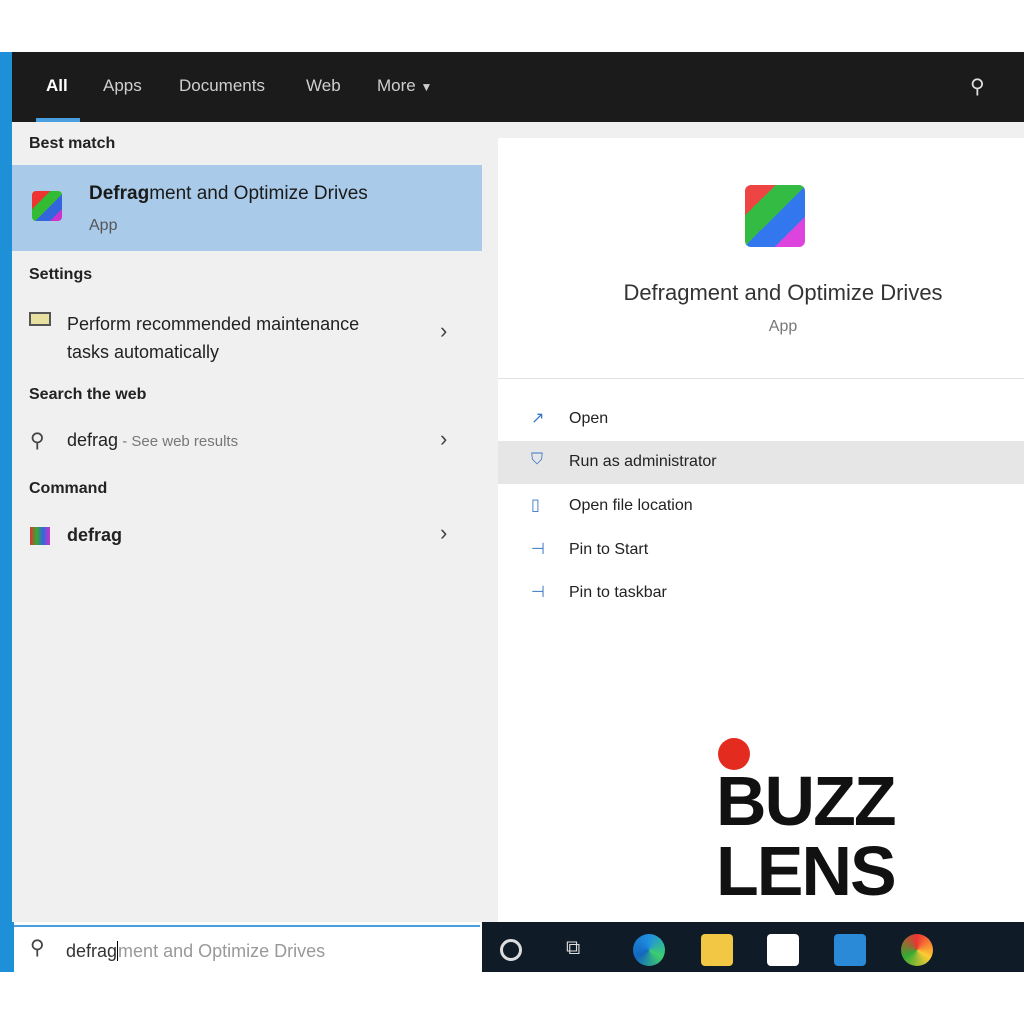  I want to click on command-label: defrag, so click(95, 535).